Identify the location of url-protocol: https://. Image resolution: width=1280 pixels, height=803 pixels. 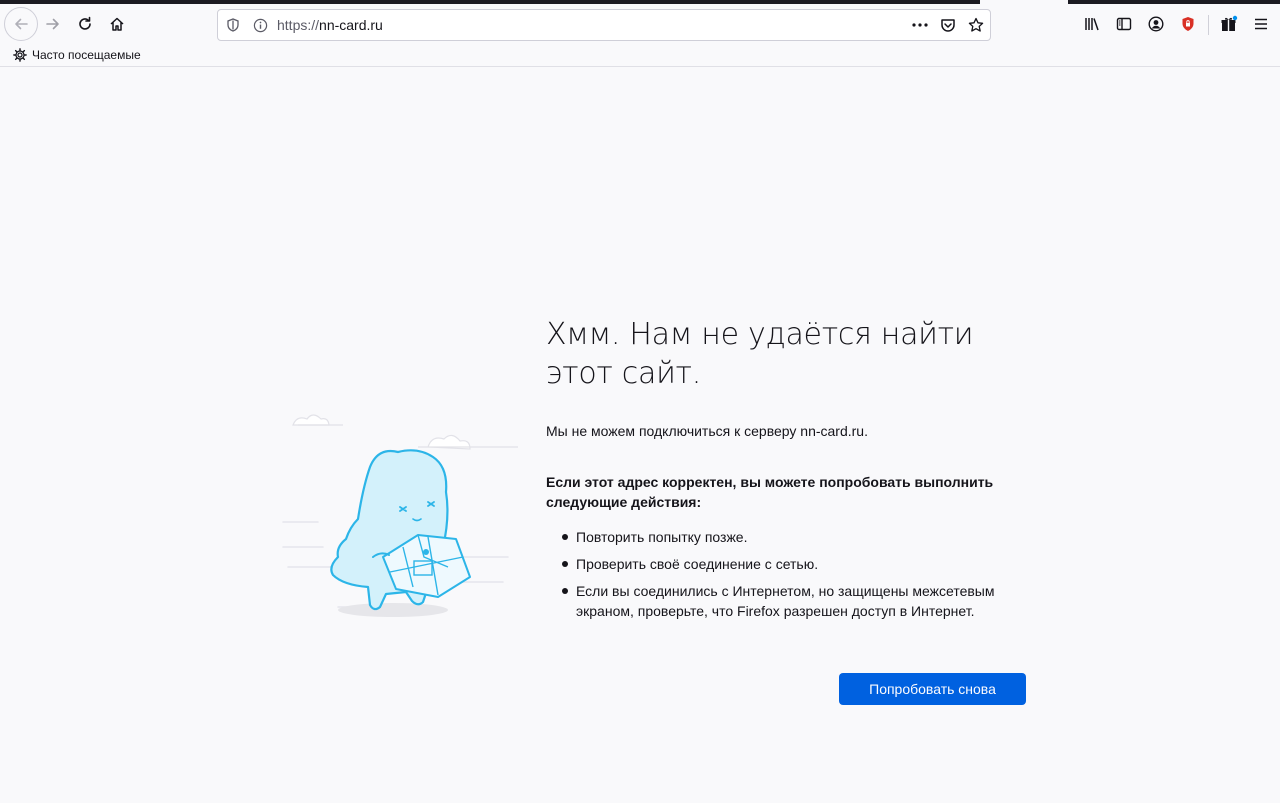
(298, 25).